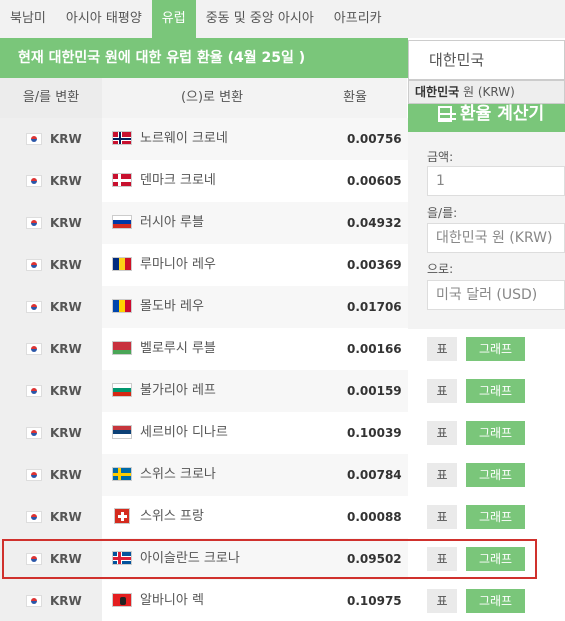 The height and width of the screenshot is (621, 565). Describe the element at coordinates (172, 307) in the screenshot. I see `target-currency-link: 몰도바 레우` at that location.